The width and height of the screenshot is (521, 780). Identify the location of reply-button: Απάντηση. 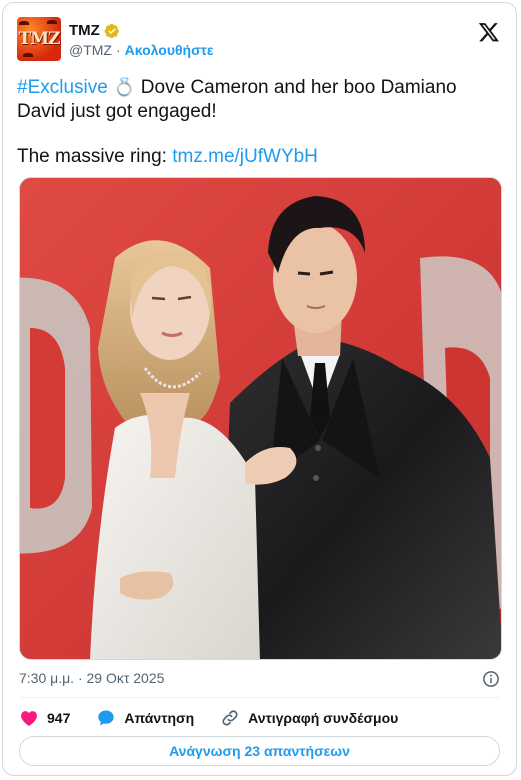
(145, 718).